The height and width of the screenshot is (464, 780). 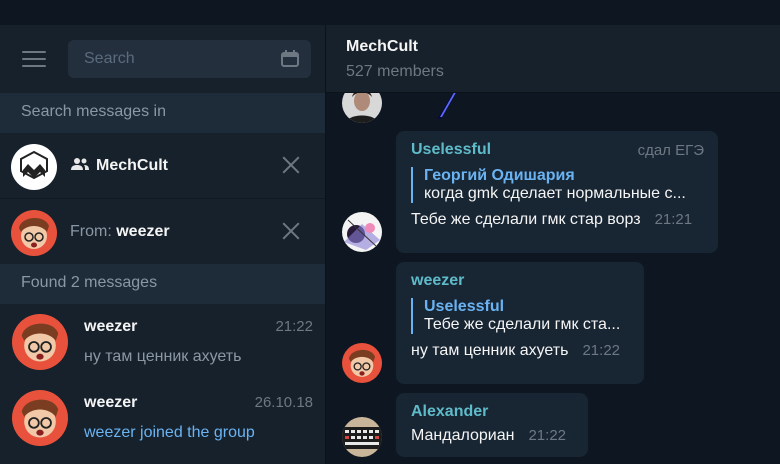 I want to click on from-prefix: From:, so click(x=93, y=231).